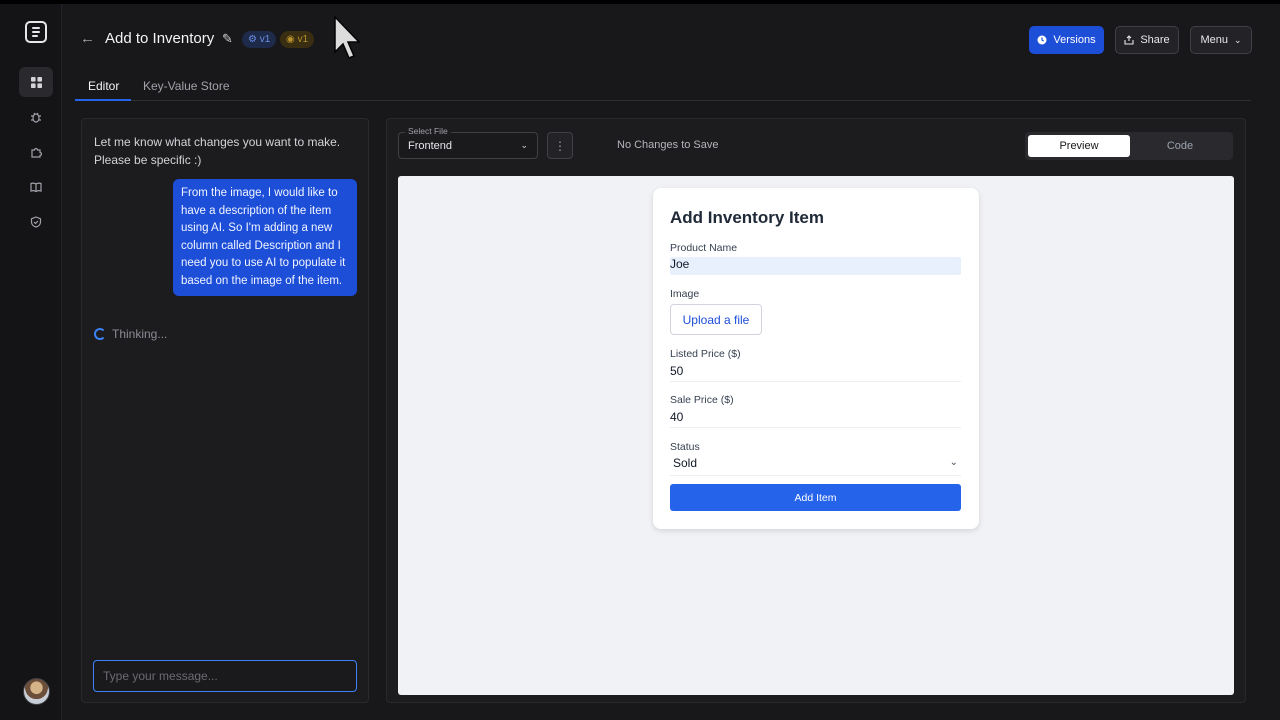 The height and width of the screenshot is (720, 1280). Describe the element at coordinates (87, 38) in the screenshot. I see `back-arrow-icon: ←` at that location.